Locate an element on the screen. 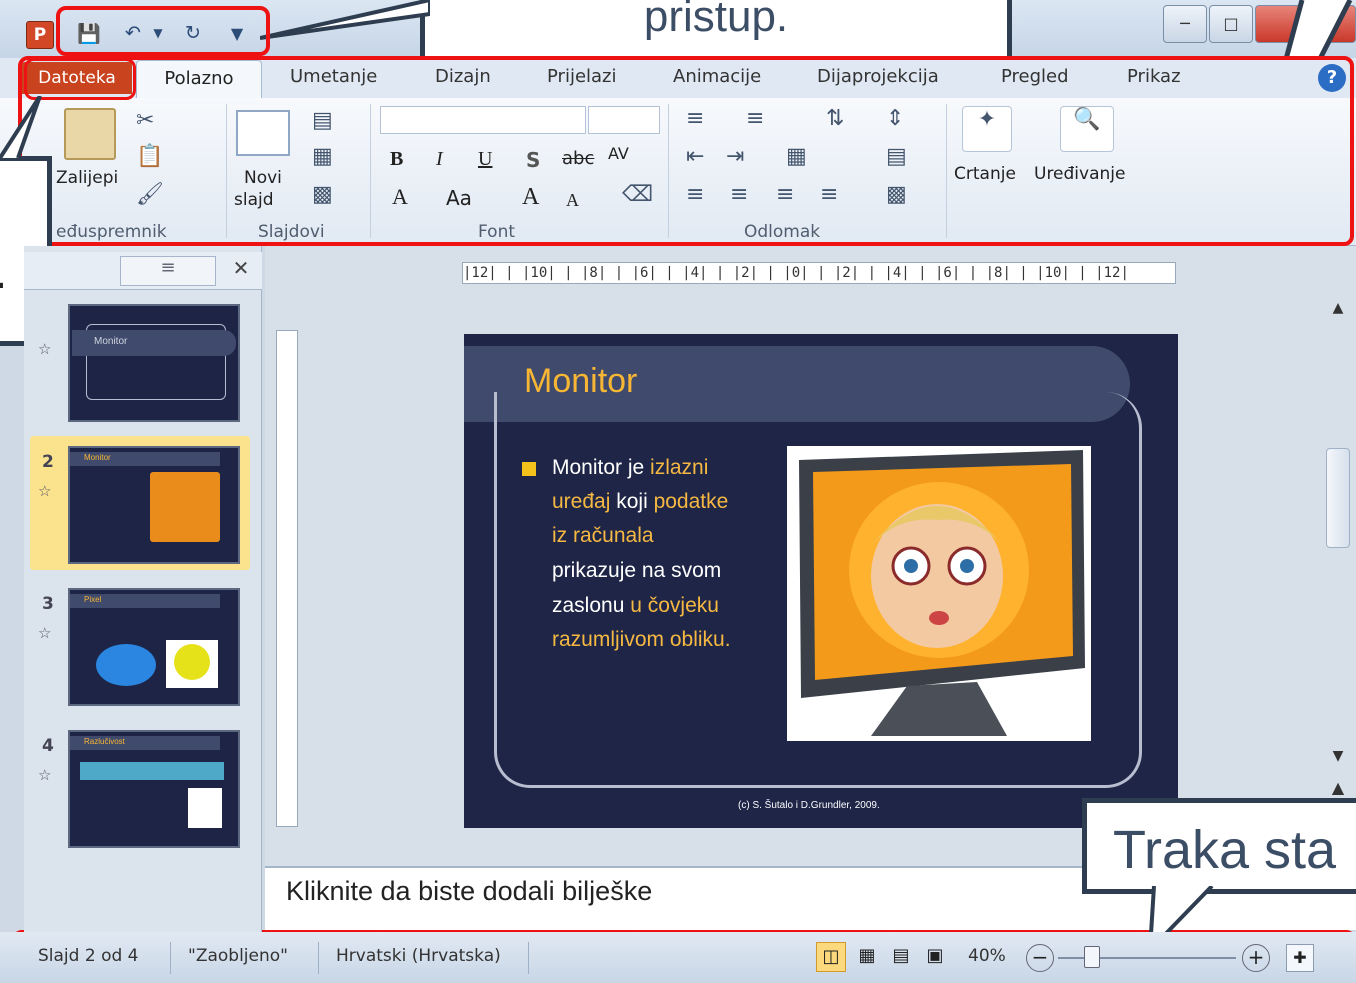  slideshow-view-icon: ▣ is located at coordinates (935, 957).